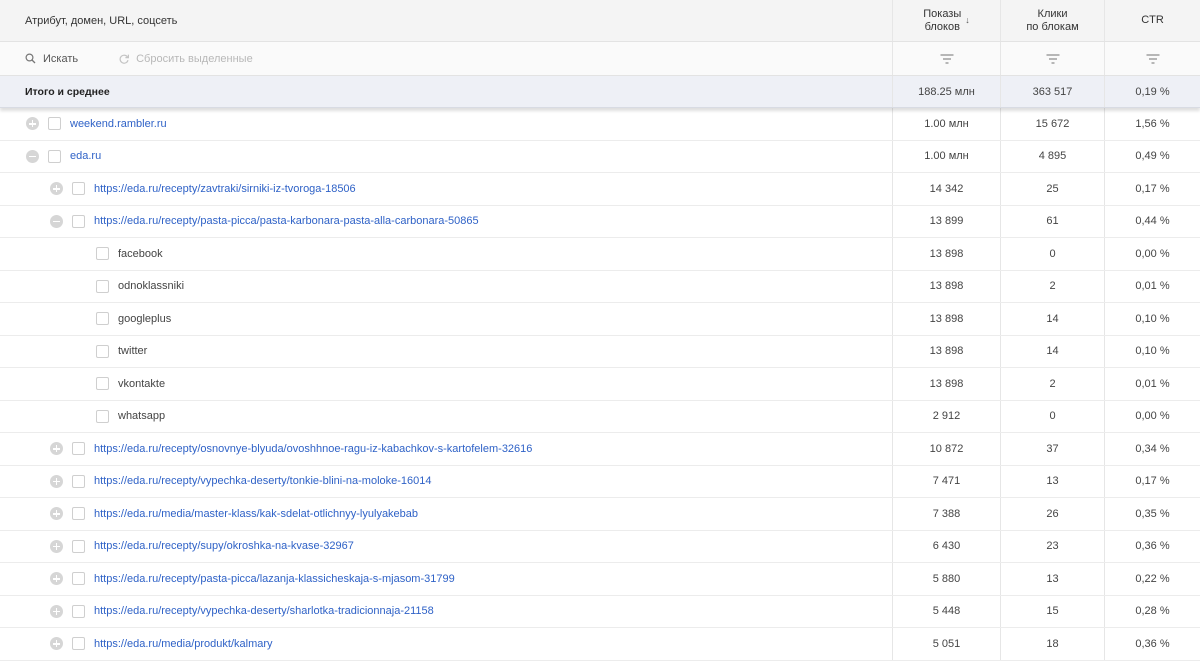 The image size is (1200, 666). What do you see at coordinates (446, 644) in the screenshot?
I see `row-name-cell: https://eda.ru/media/produkt/kalmary` at bounding box center [446, 644].